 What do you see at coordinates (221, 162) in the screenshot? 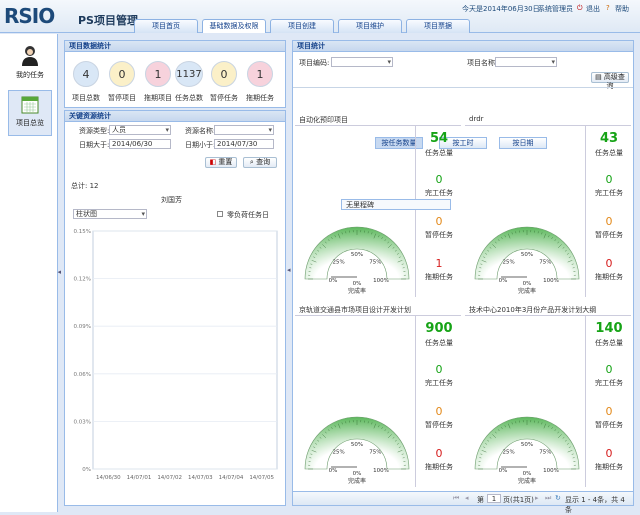
I see `reset-button: ◧ 重置` at bounding box center [221, 162].